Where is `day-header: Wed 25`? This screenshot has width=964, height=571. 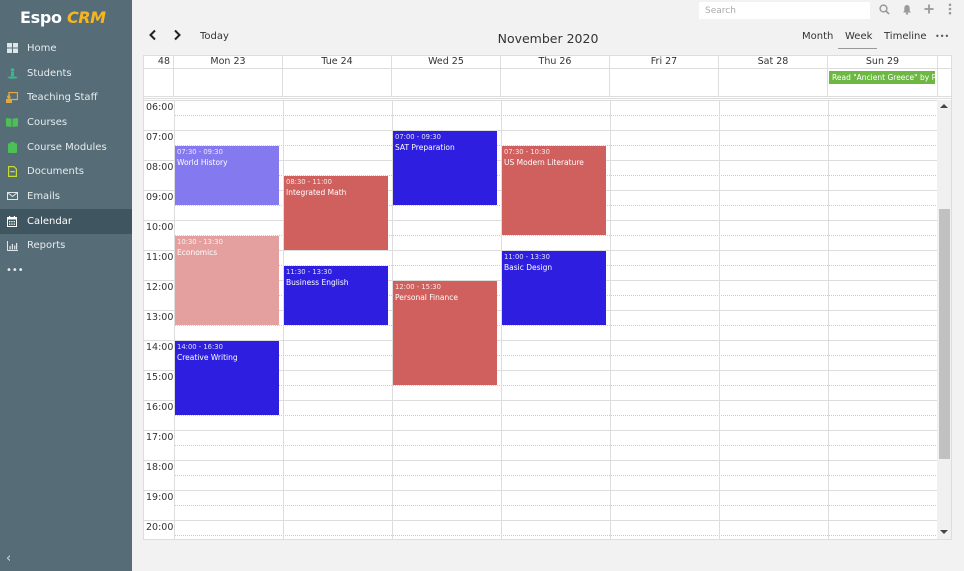
day-header: Wed 25 is located at coordinates (446, 62).